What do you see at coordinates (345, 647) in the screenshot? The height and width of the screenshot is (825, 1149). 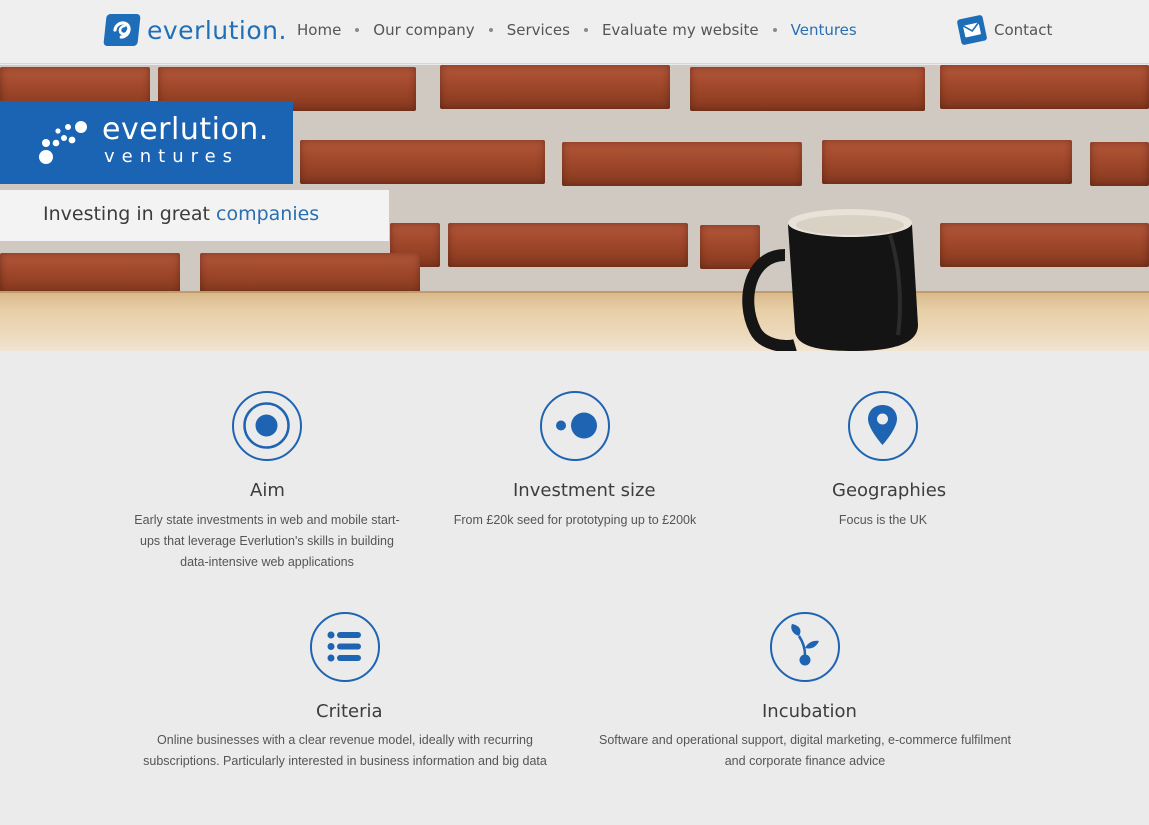 I see `list-icon` at bounding box center [345, 647].